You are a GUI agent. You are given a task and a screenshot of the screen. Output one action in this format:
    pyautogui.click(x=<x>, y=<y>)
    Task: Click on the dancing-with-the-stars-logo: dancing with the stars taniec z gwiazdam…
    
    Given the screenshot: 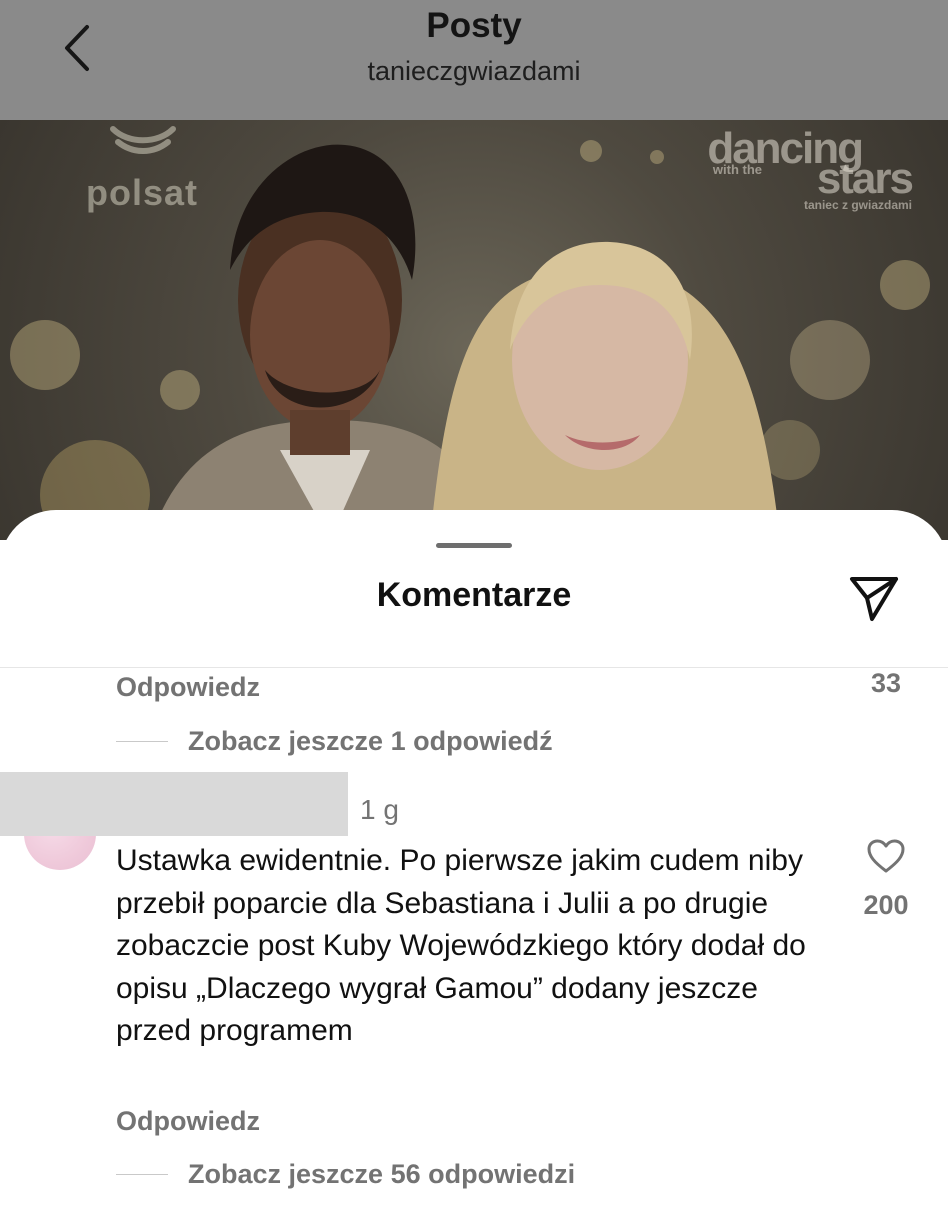 What is the action you would take?
    pyautogui.click(x=810, y=168)
    